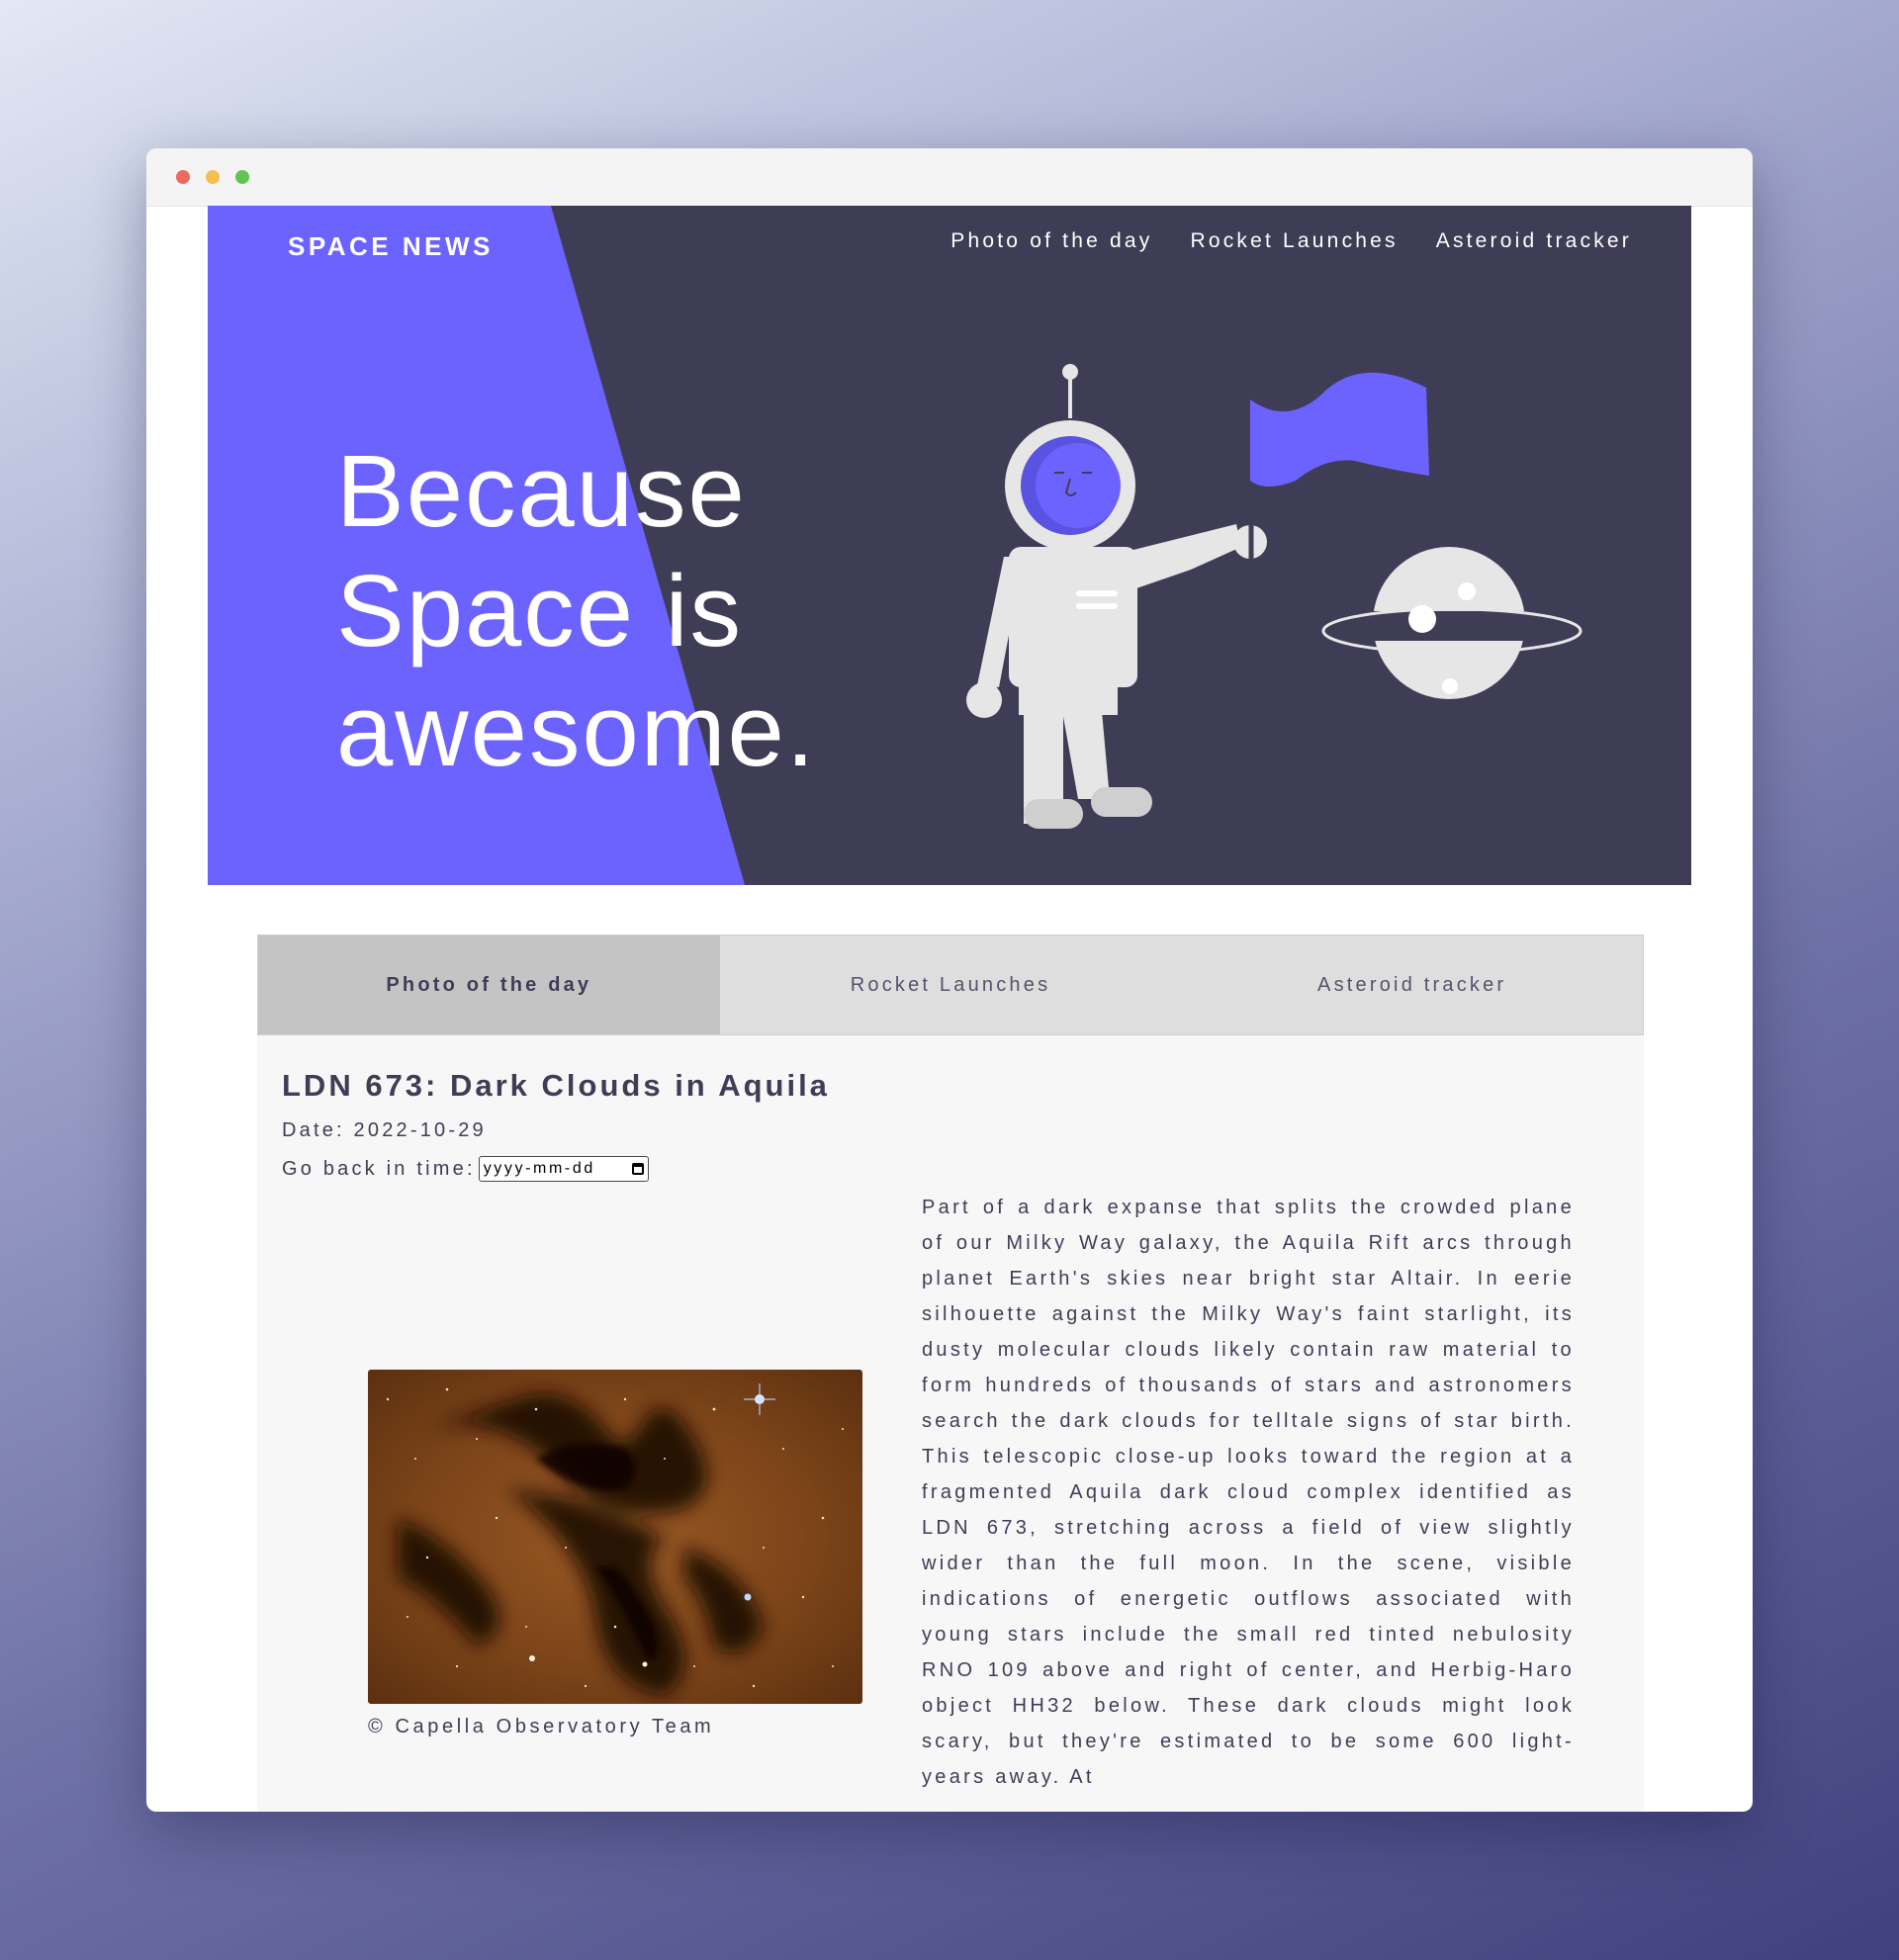 The image size is (1899, 1960). What do you see at coordinates (489, 985) in the screenshot?
I see `tab-photo-of-the-day: Photo of the day` at bounding box center [489, 985].